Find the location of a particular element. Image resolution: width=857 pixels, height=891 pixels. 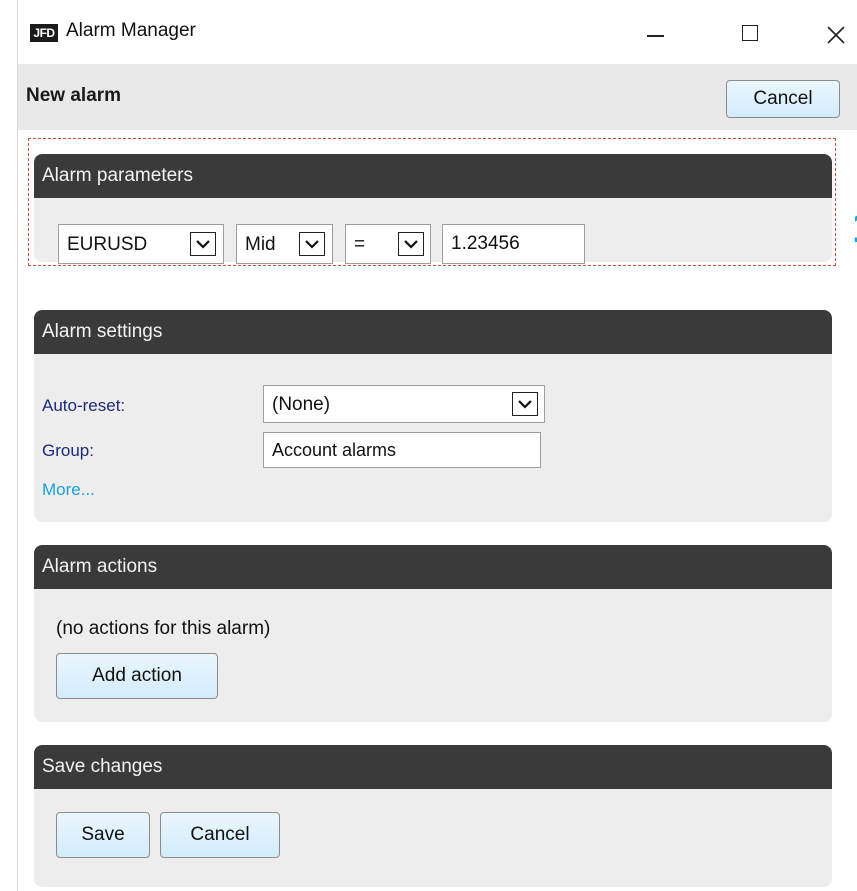

add-action-button: Add action is located at coordinates (137, 676).